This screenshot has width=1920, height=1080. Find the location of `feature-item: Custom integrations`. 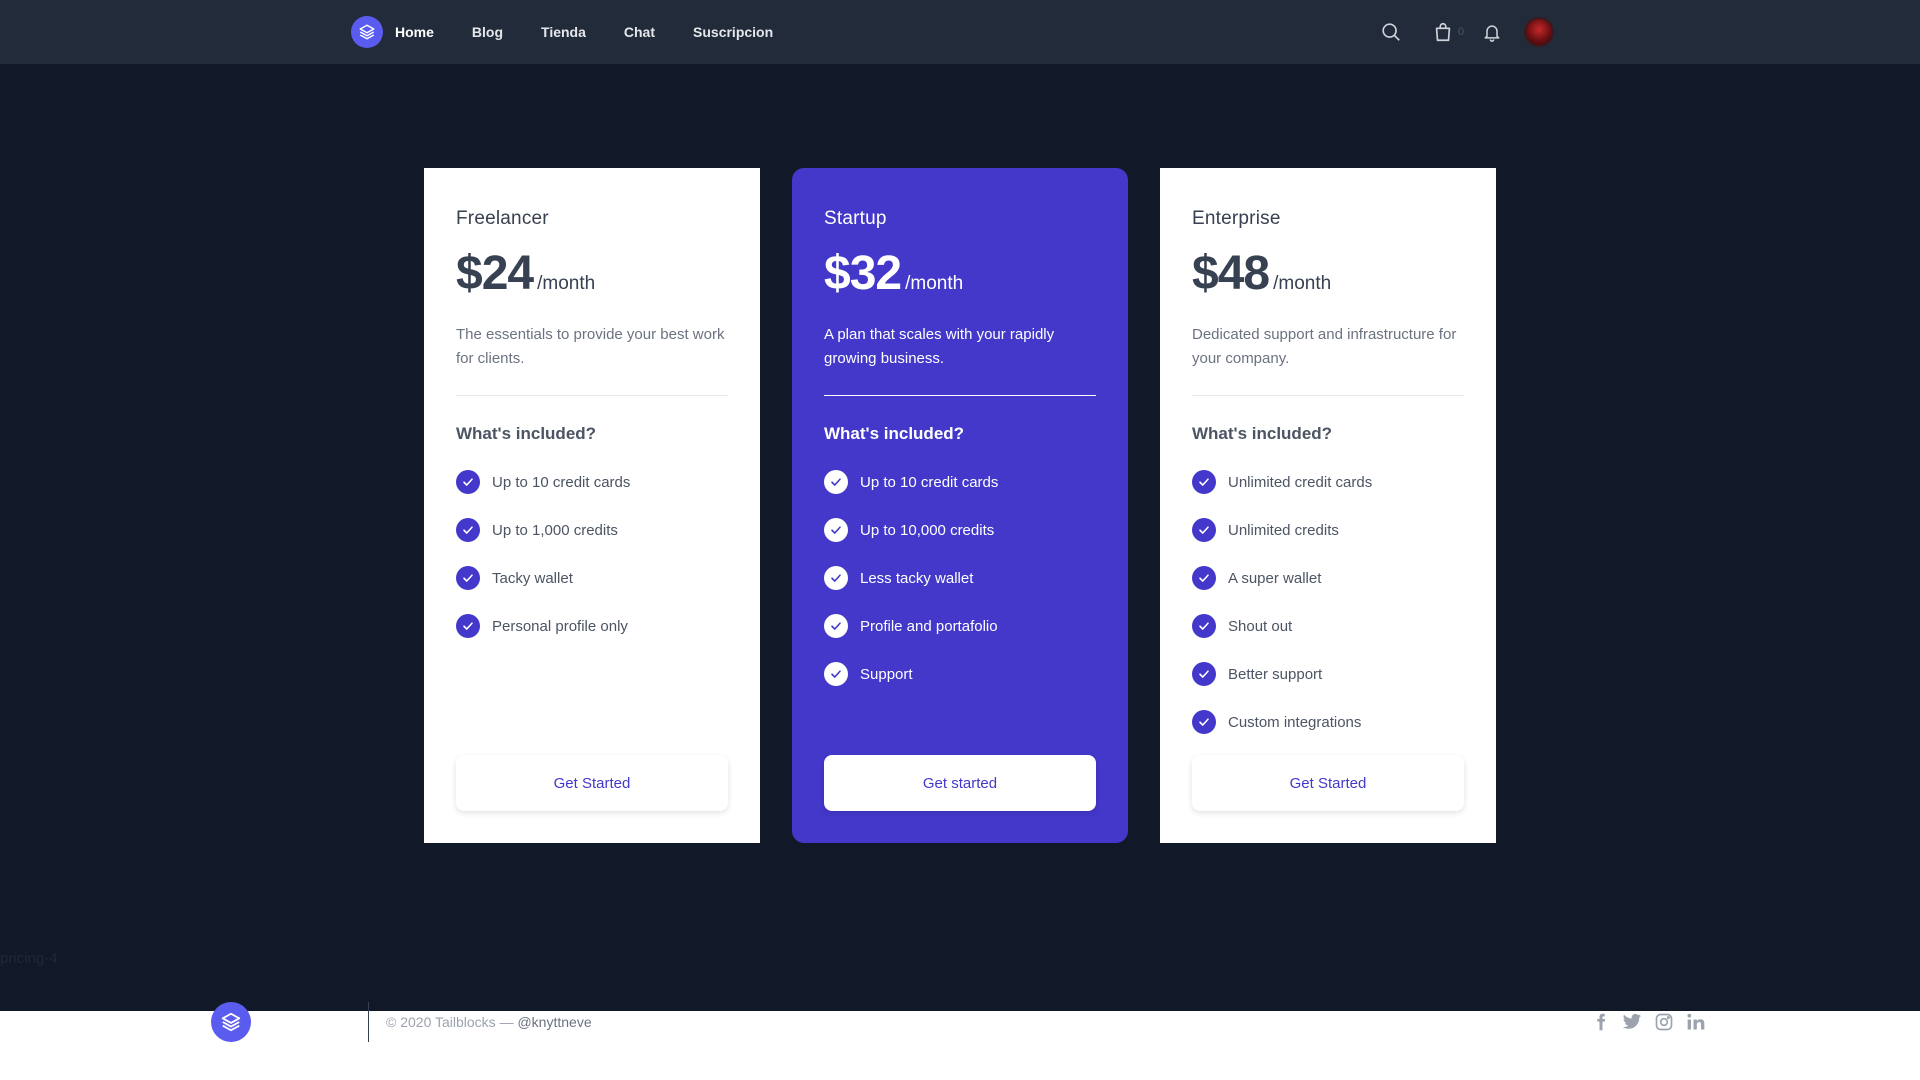

feature-item: Custom integrations is located at coordinates (1328, 722).